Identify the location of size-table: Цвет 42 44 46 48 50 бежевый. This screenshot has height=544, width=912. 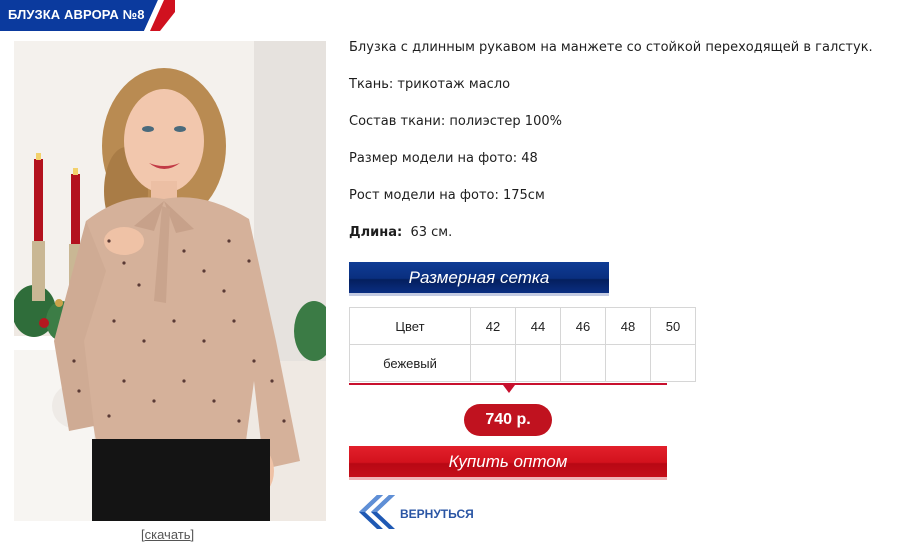
(522, 344).